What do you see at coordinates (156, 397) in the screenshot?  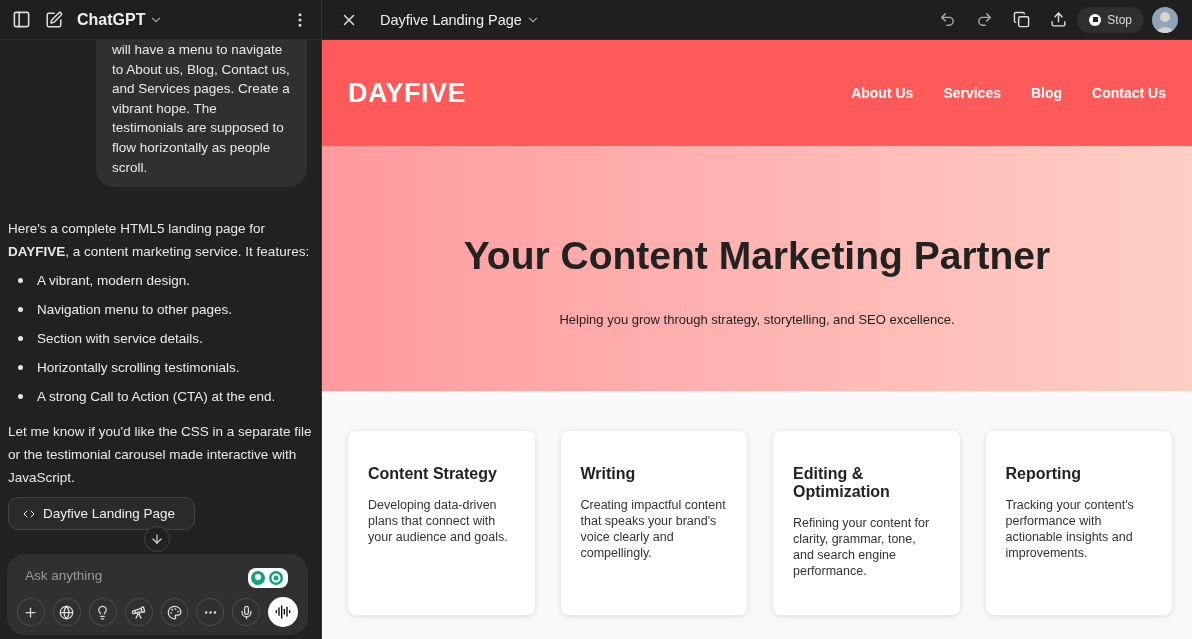 I see `feature-item: A strong Call to Action (CTA) at the end.` at bounding box center [156, 397].